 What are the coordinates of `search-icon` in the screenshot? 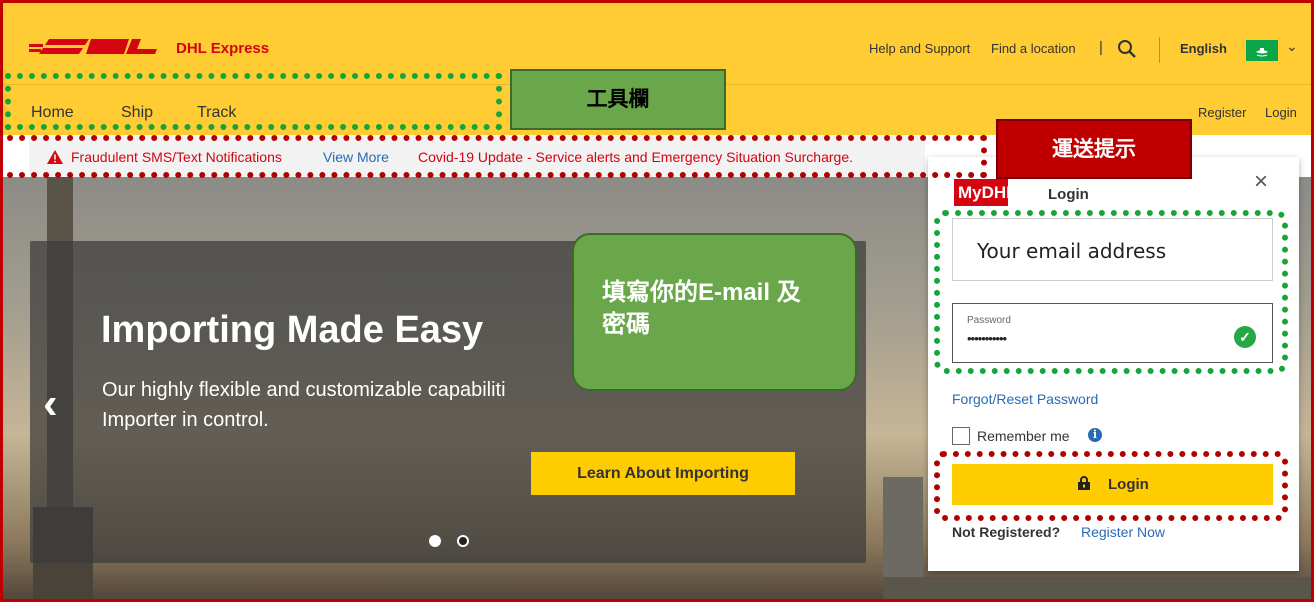 It's located at (1127, 49).